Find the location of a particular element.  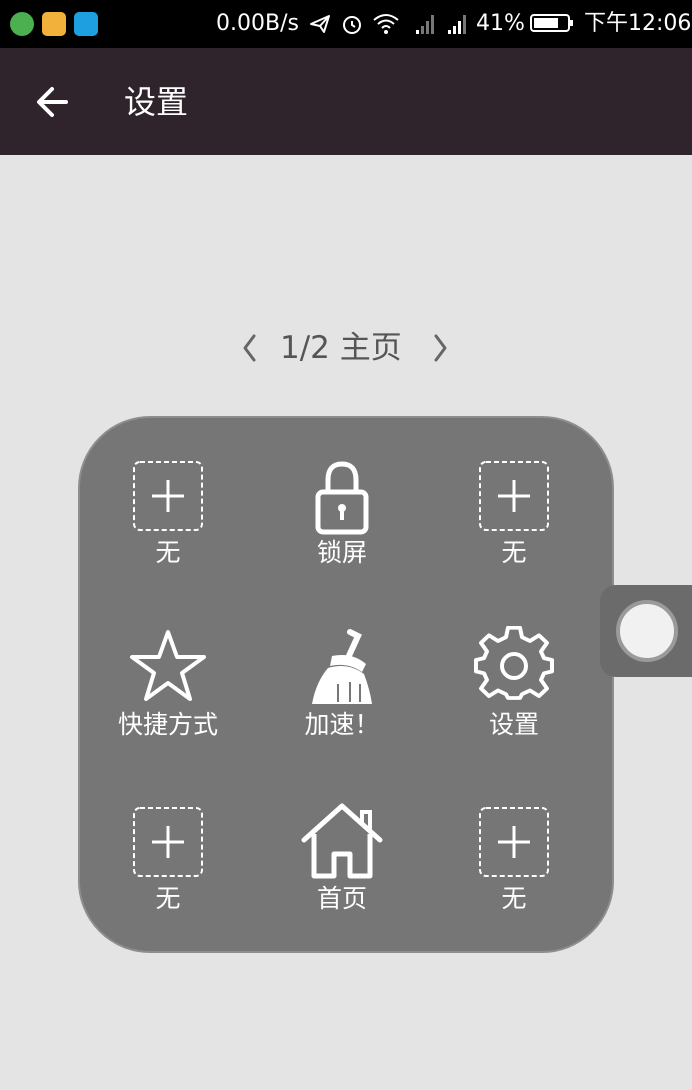

battery-icon is located at coordinates (551, 23).